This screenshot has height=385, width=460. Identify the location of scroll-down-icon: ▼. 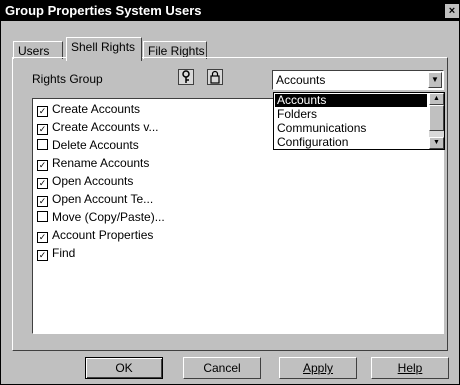
(436, 143).